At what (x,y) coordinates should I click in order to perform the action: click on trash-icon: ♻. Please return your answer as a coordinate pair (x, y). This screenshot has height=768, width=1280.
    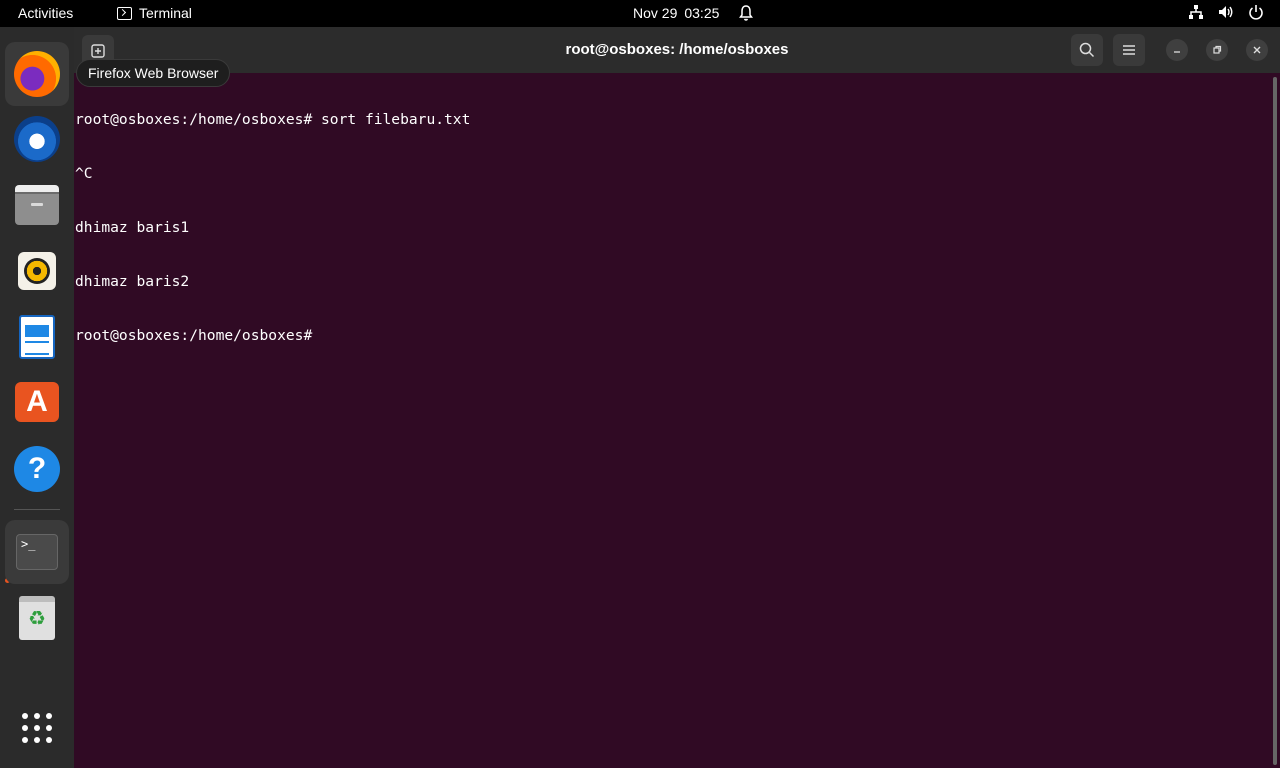
    Looking at the image, I should click on (37, 618).